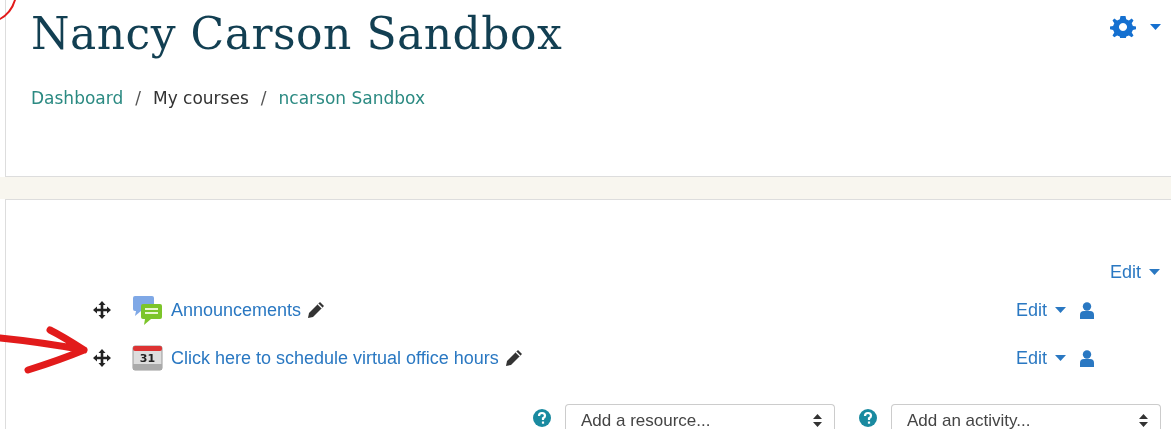  Describe the element at coordinates (77, 98) in the screenshot. I see `breadcrumb-link: Dashboard` at that location.